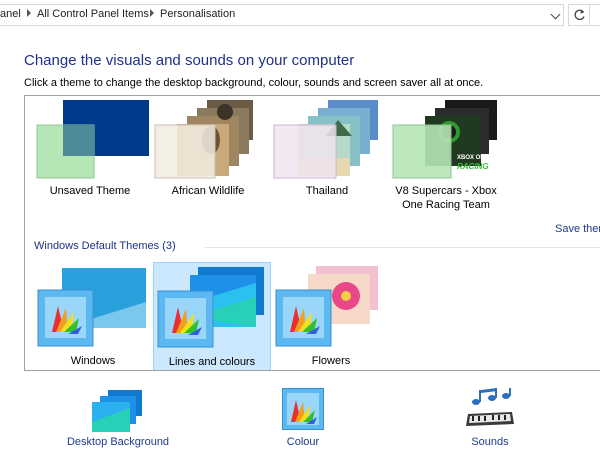  I want to click on theme-windows-preview, so click(91, 307).